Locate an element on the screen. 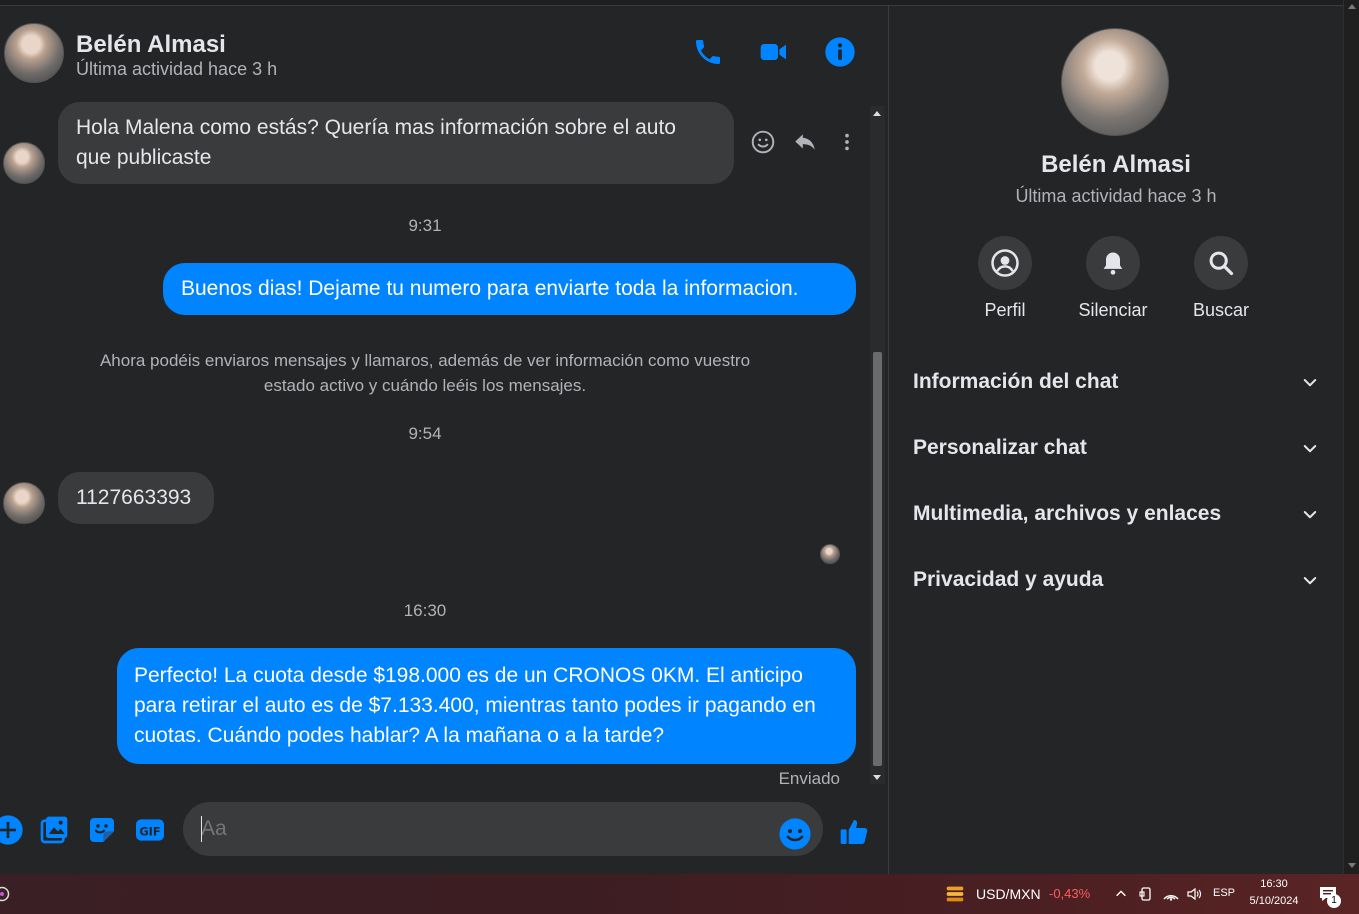  chat-scrollbar is located at coordinates (877, 445).